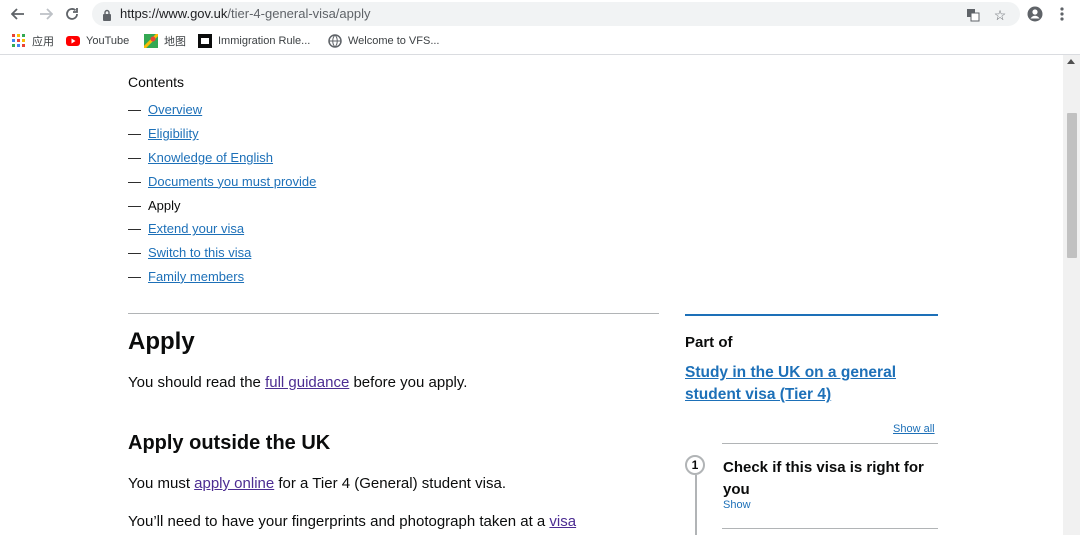  Describe the element at coordinates (828, 479) in the screenshot. I see `step-title: Check if this visa is right for you` at that location.